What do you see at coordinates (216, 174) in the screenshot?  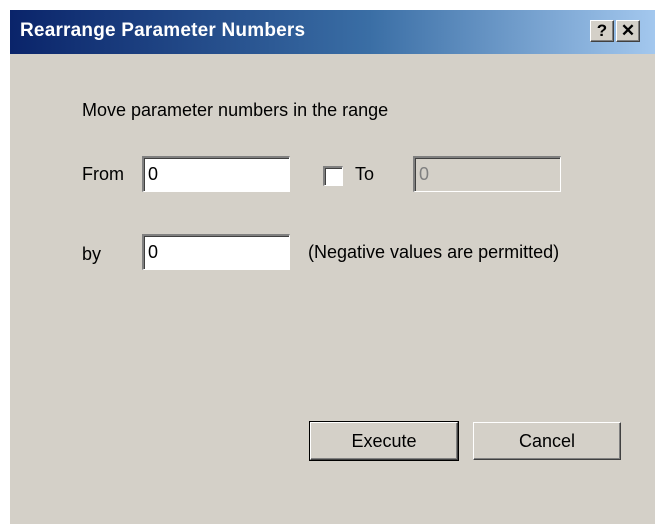 I see `from-input` at bounding box center [216, 174].